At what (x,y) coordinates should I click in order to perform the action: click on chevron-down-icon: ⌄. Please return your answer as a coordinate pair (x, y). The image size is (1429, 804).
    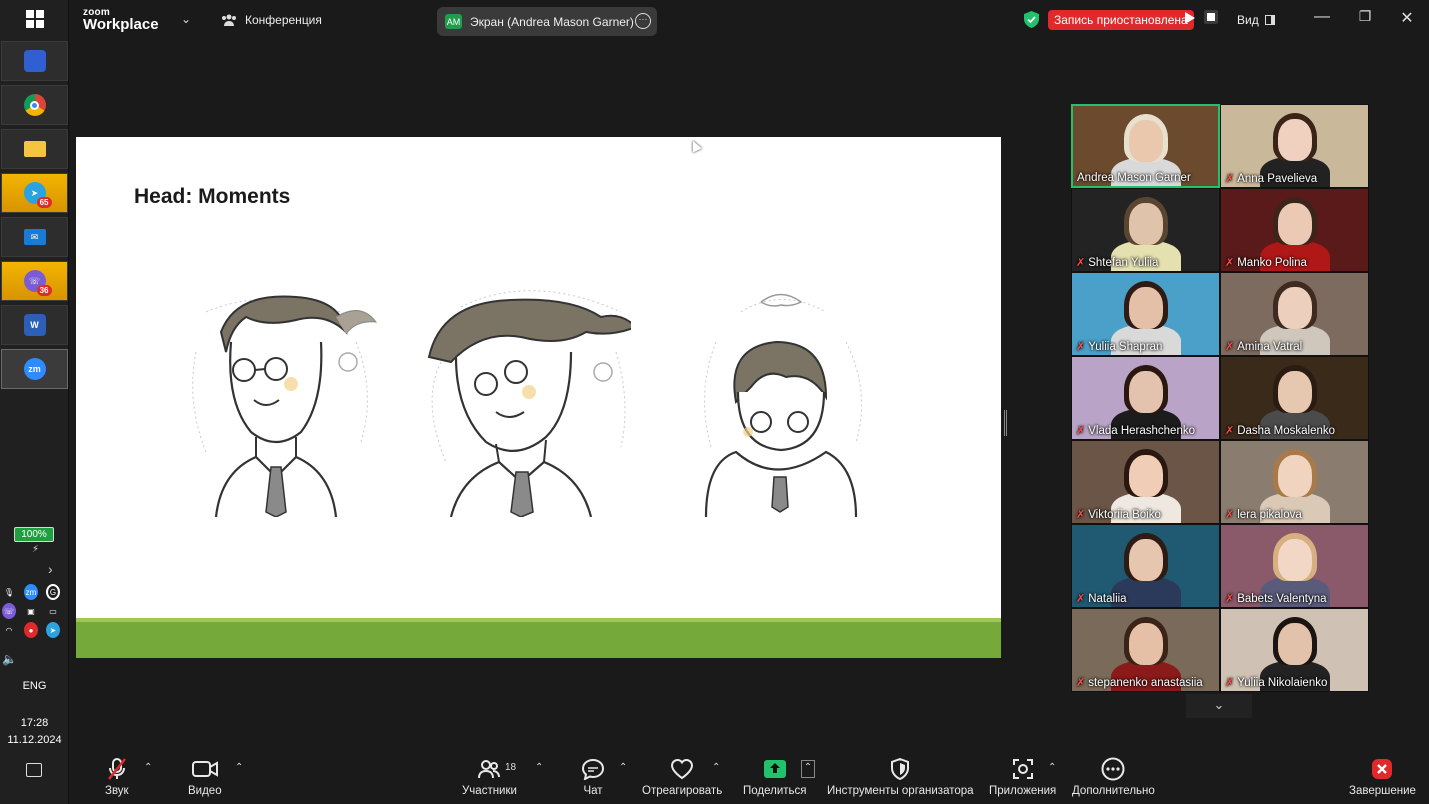
    Looking at the image, I should click on (186, 19).